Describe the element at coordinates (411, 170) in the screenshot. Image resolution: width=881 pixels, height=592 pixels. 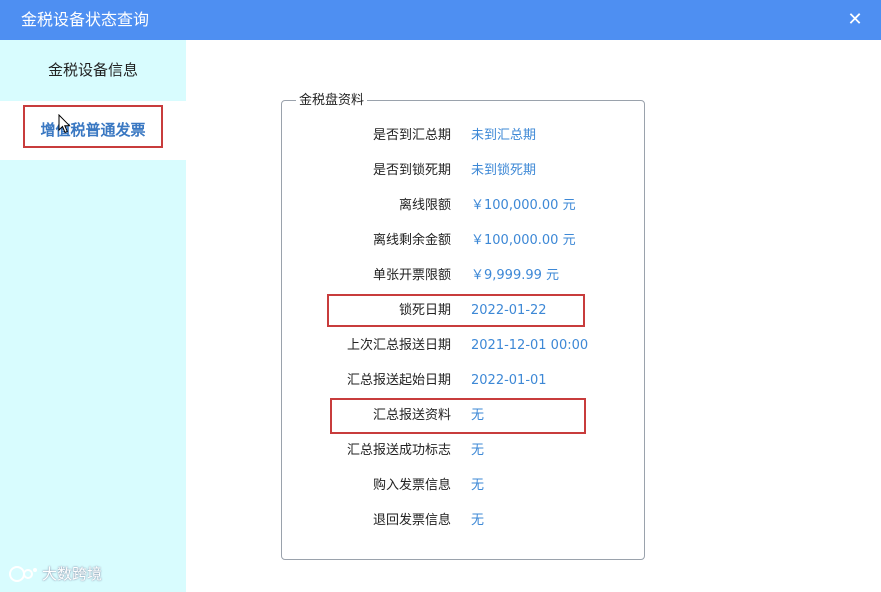
I see `row-label: 是否到锁死期` at that location.